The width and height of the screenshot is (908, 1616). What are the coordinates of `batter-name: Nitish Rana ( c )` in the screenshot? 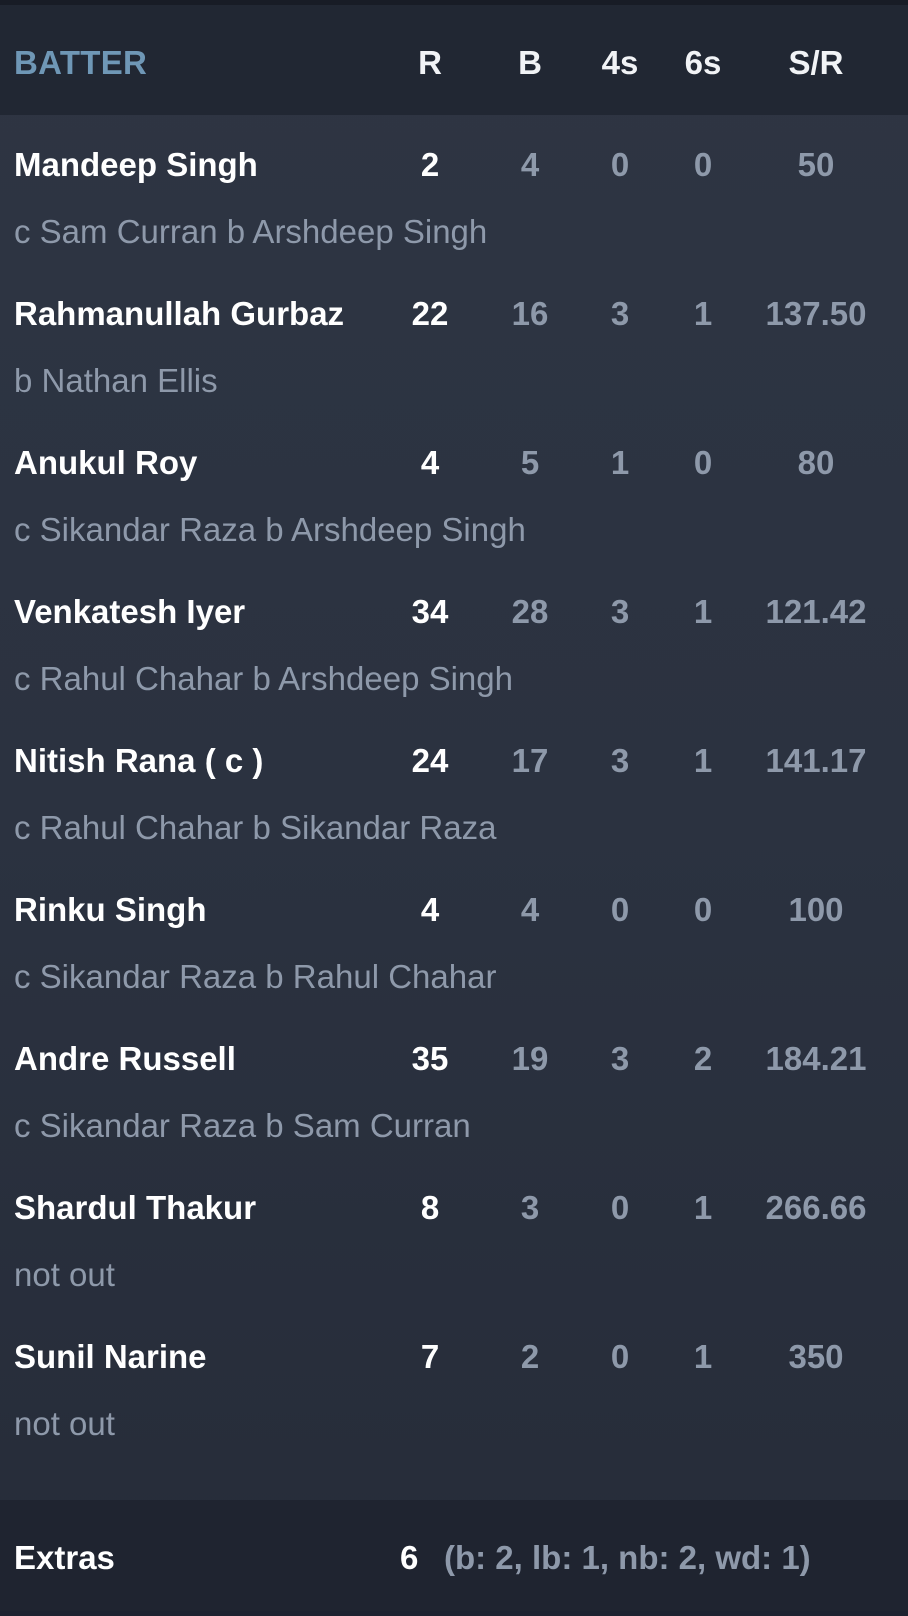 It's located at (184, 761).